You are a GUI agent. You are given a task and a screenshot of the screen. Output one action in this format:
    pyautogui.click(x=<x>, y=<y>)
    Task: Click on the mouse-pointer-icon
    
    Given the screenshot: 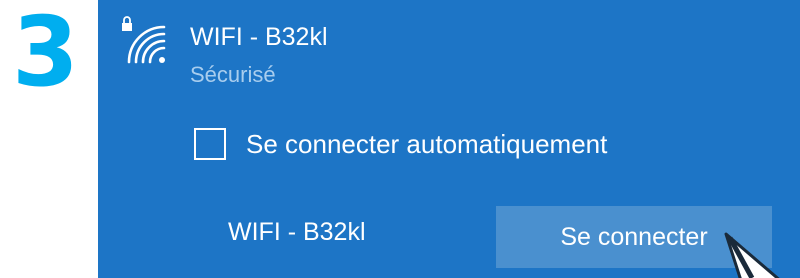 What is the action you would take?
    pyautogui.click(x=752, y=255)
    